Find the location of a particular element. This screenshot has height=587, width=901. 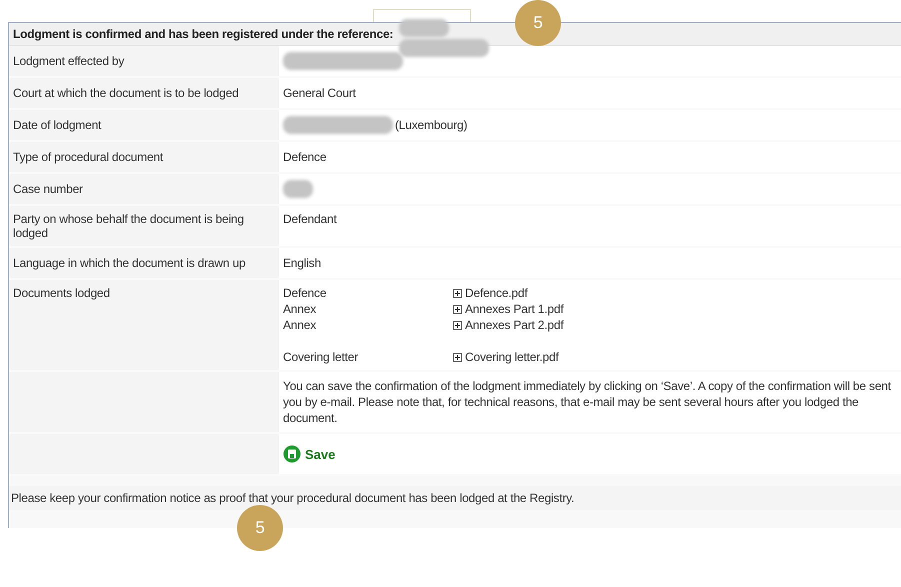

field-label: Date of lodgment is located at coordinates (57, 125).